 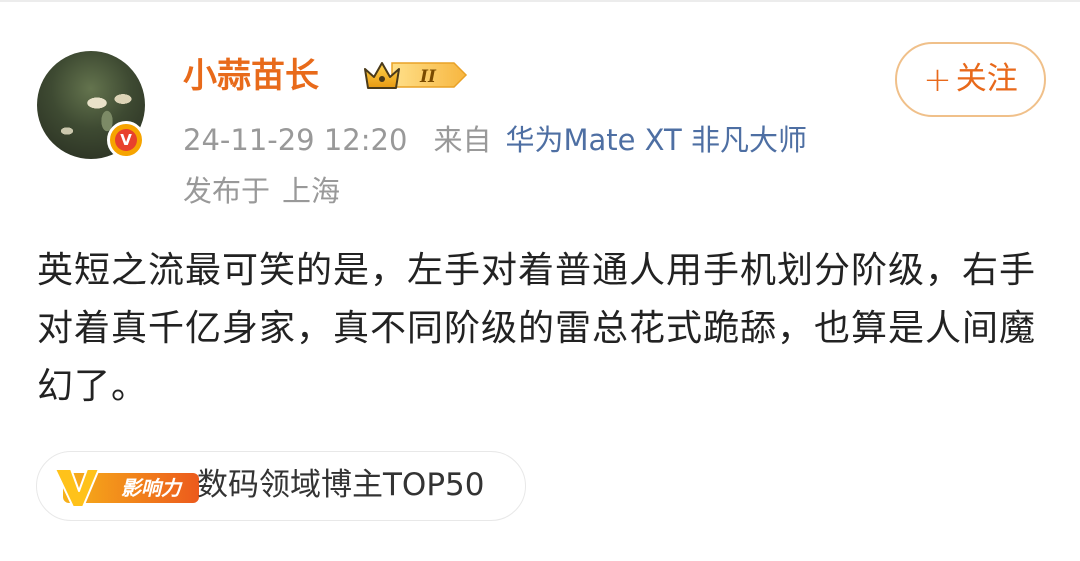 What do you see at coordinates (462, 140) in the screenshot?
I see `source-label: 来自` at bounding box center [462, 140].